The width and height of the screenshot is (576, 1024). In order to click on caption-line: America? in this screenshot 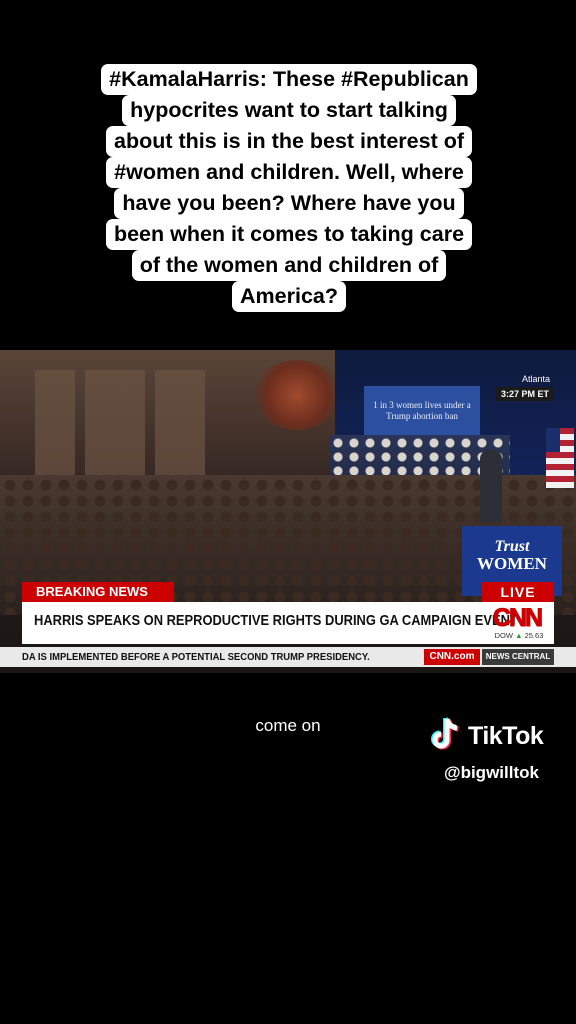, I will do `click(289, 296)`.